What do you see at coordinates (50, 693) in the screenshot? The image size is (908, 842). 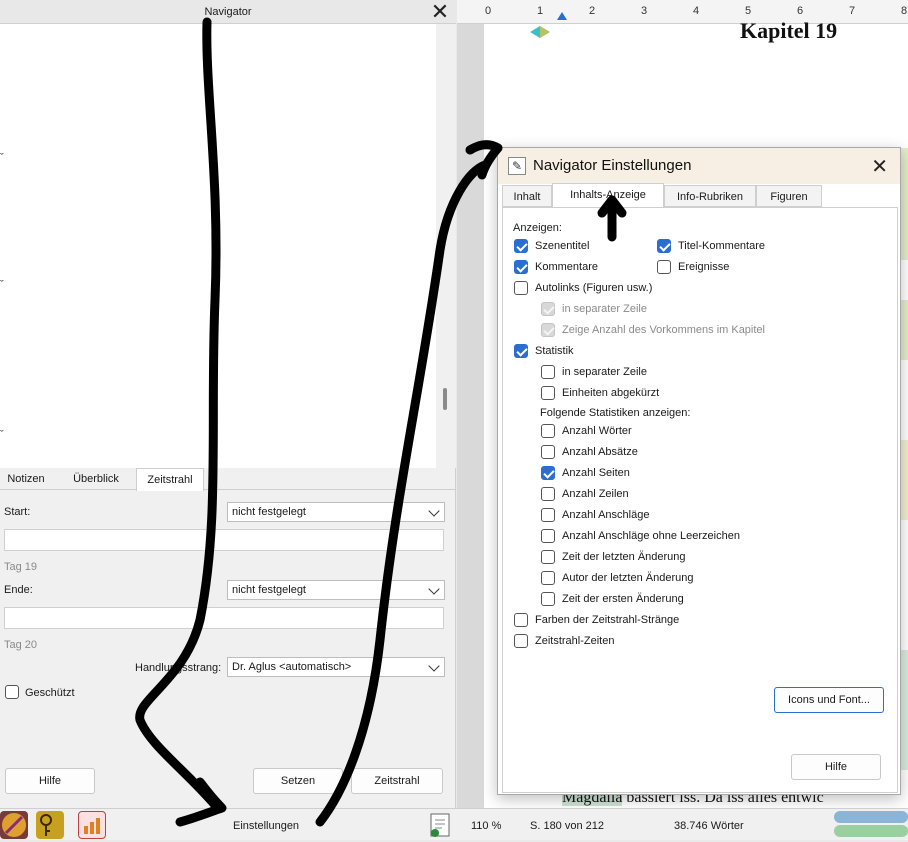 I see `protected-label: Geschützt` at bounding box center [50, 693].